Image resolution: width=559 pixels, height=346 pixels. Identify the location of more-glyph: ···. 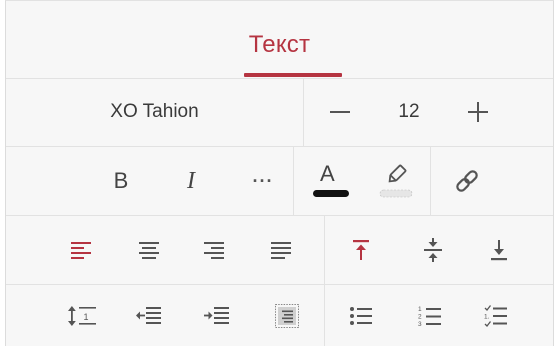
(263, 180).